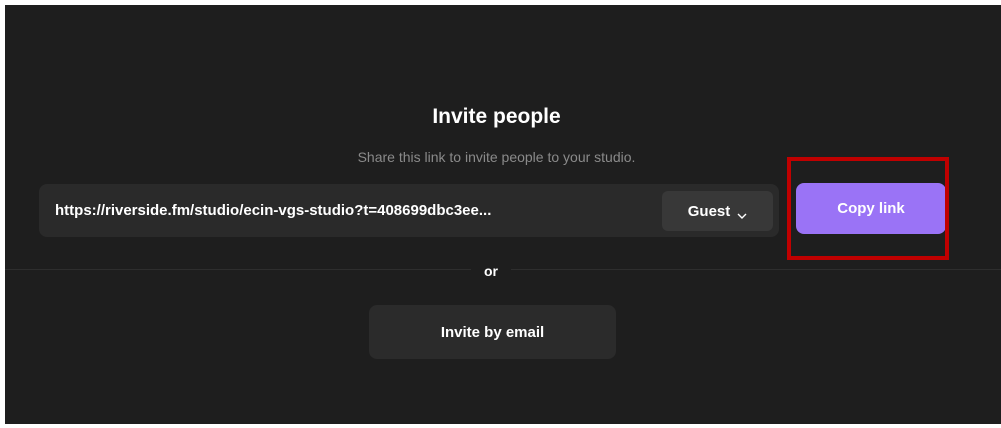 The height and width of the screenshot is (428, 1001). What do you see at coordinates (871, 208) in the screenshot?
I see `copy-link-button: Copy link` at bounding box center [871, 208].